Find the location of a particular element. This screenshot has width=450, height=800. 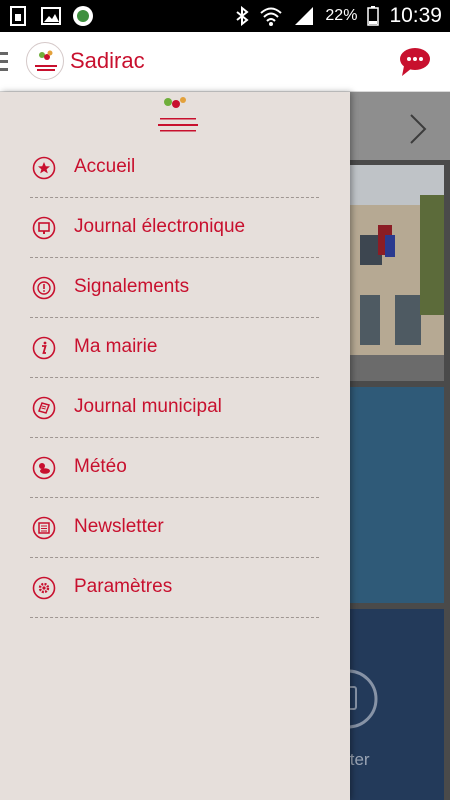

newspaper-icon is located at coordinates (44, 407).